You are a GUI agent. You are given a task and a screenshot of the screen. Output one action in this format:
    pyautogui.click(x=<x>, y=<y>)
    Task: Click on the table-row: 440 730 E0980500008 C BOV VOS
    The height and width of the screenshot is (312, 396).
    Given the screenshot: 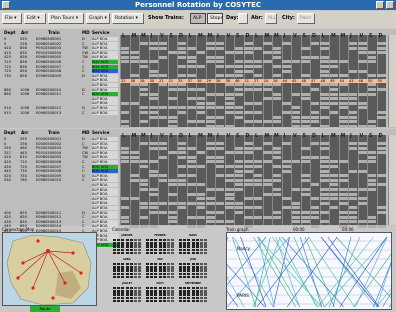 What is the action you would take?
    pyautogui.click(x=60, y=171)
    